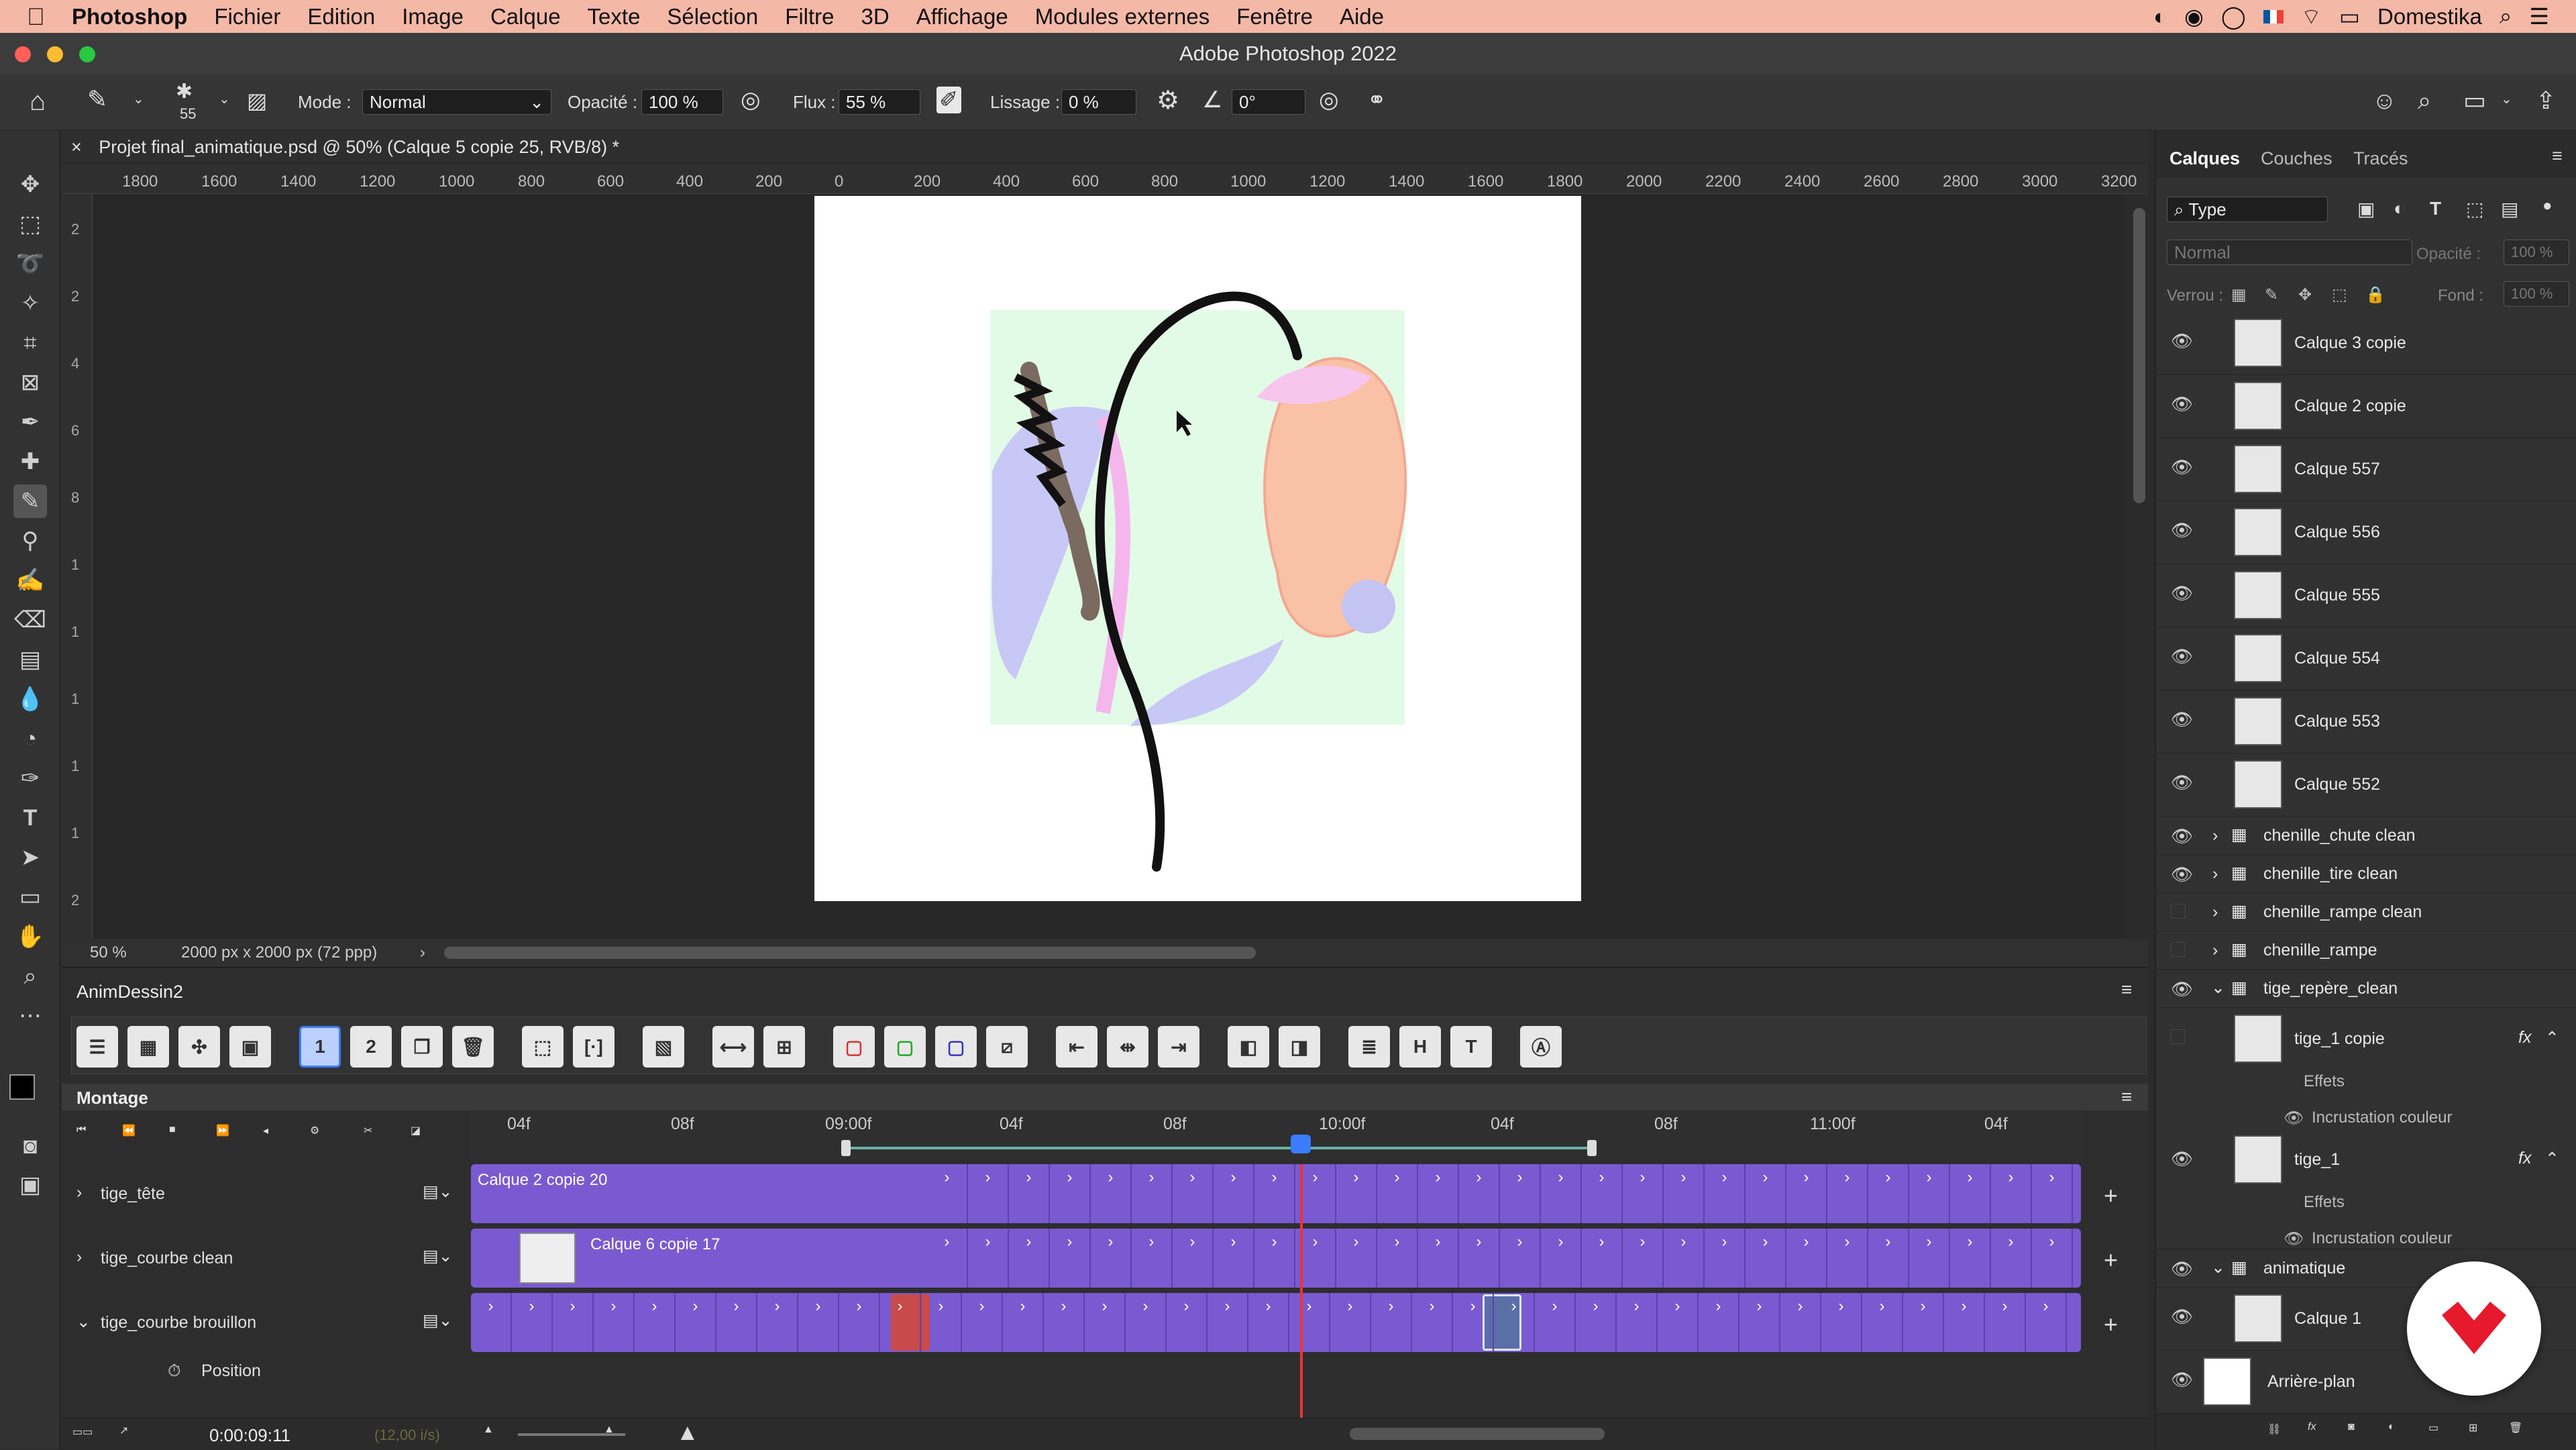 The height and width of the screenshot is (1450, 2576). I want to click on blend-mode-select: Normal, so click(2289, 252).